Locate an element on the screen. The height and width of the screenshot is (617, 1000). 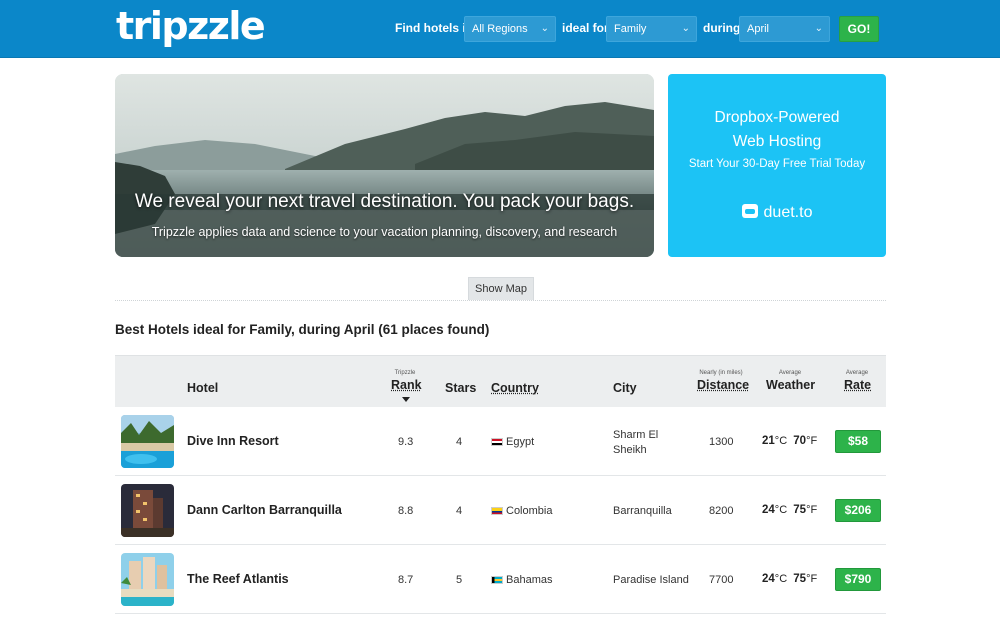
city-value: Paradise Island is located at coordinates (651, 580).